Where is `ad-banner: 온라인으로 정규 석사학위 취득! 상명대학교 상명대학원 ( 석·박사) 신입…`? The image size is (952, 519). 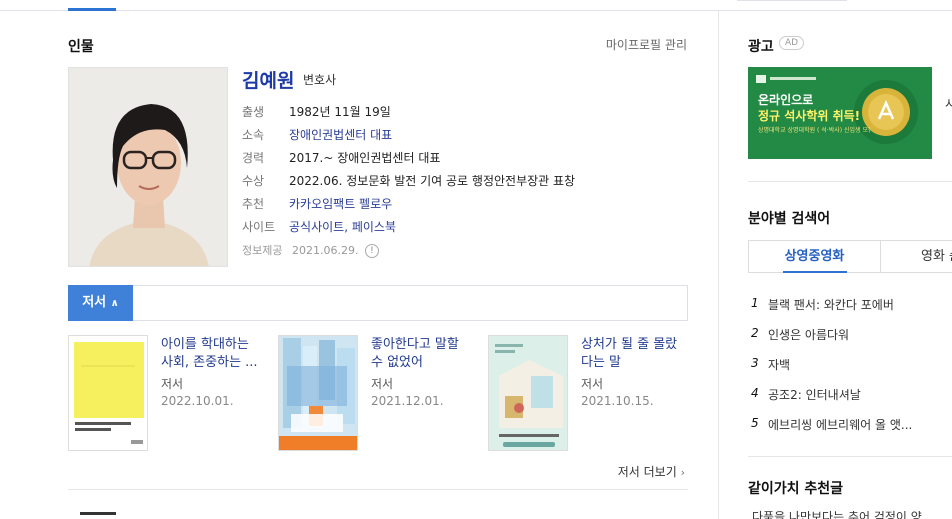
ad-banner: 온라인으로 정규 석사학위 취득! 상명대학교 상명대학원 ( 석·박사) 신입… is located at coordinates (840, 113).